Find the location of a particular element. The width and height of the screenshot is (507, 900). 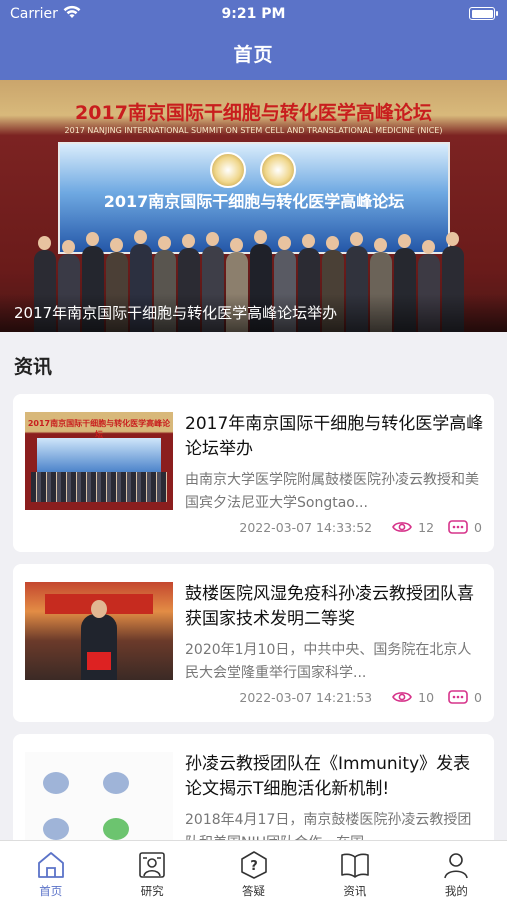

book-icon is located at coordinates (355, 865).